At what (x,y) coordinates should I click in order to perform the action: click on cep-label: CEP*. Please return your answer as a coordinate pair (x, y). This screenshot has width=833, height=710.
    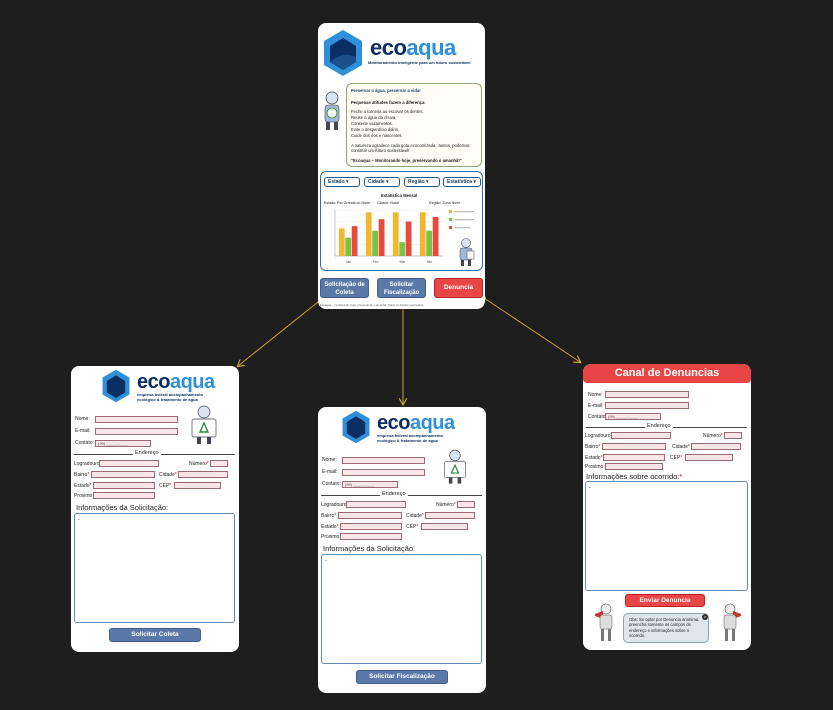
    Looking at the image, I should click on (412, 527).